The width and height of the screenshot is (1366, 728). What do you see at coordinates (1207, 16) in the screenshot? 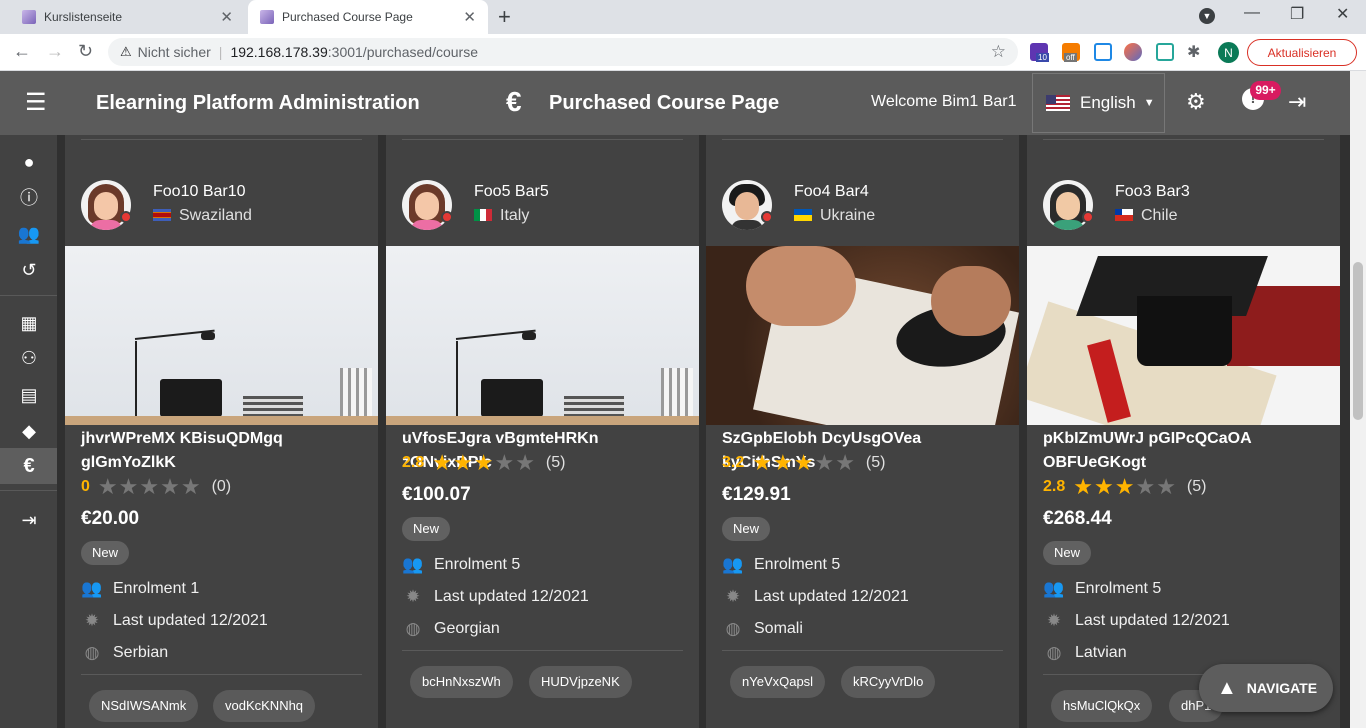
I see `tab-search-icon: ▼` at bounding box center [1207, 16].